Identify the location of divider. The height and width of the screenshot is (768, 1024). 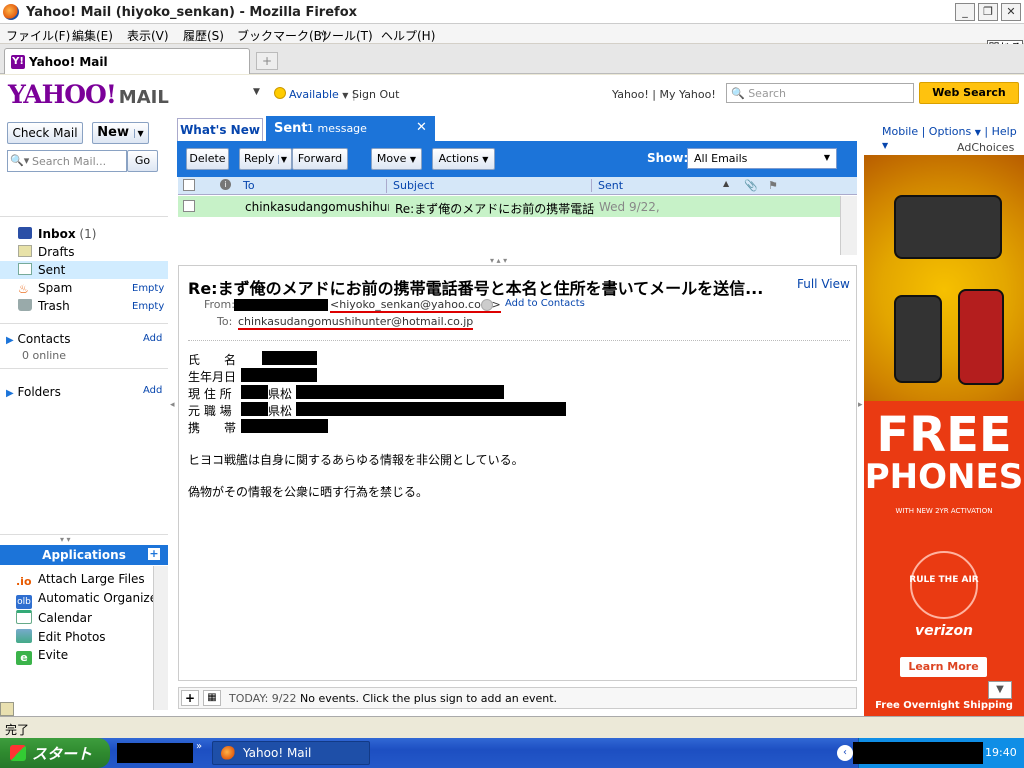
(84, 216).